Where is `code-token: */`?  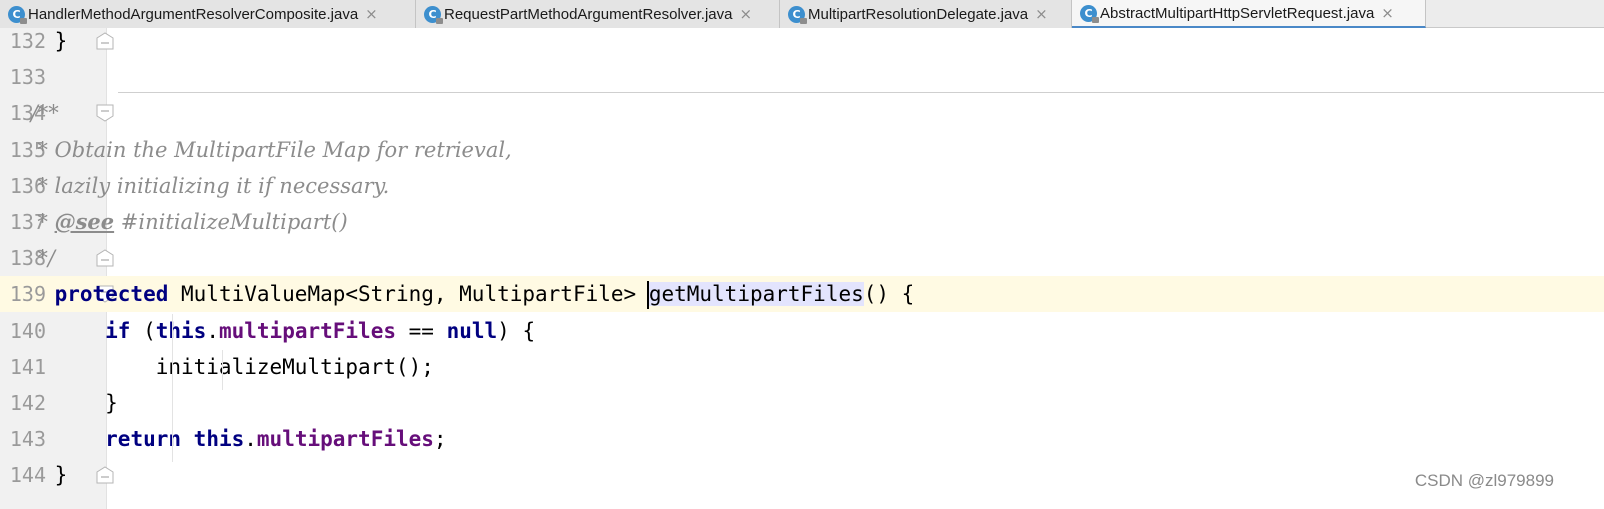 code-token: */ is located at coordinates (29, 258).